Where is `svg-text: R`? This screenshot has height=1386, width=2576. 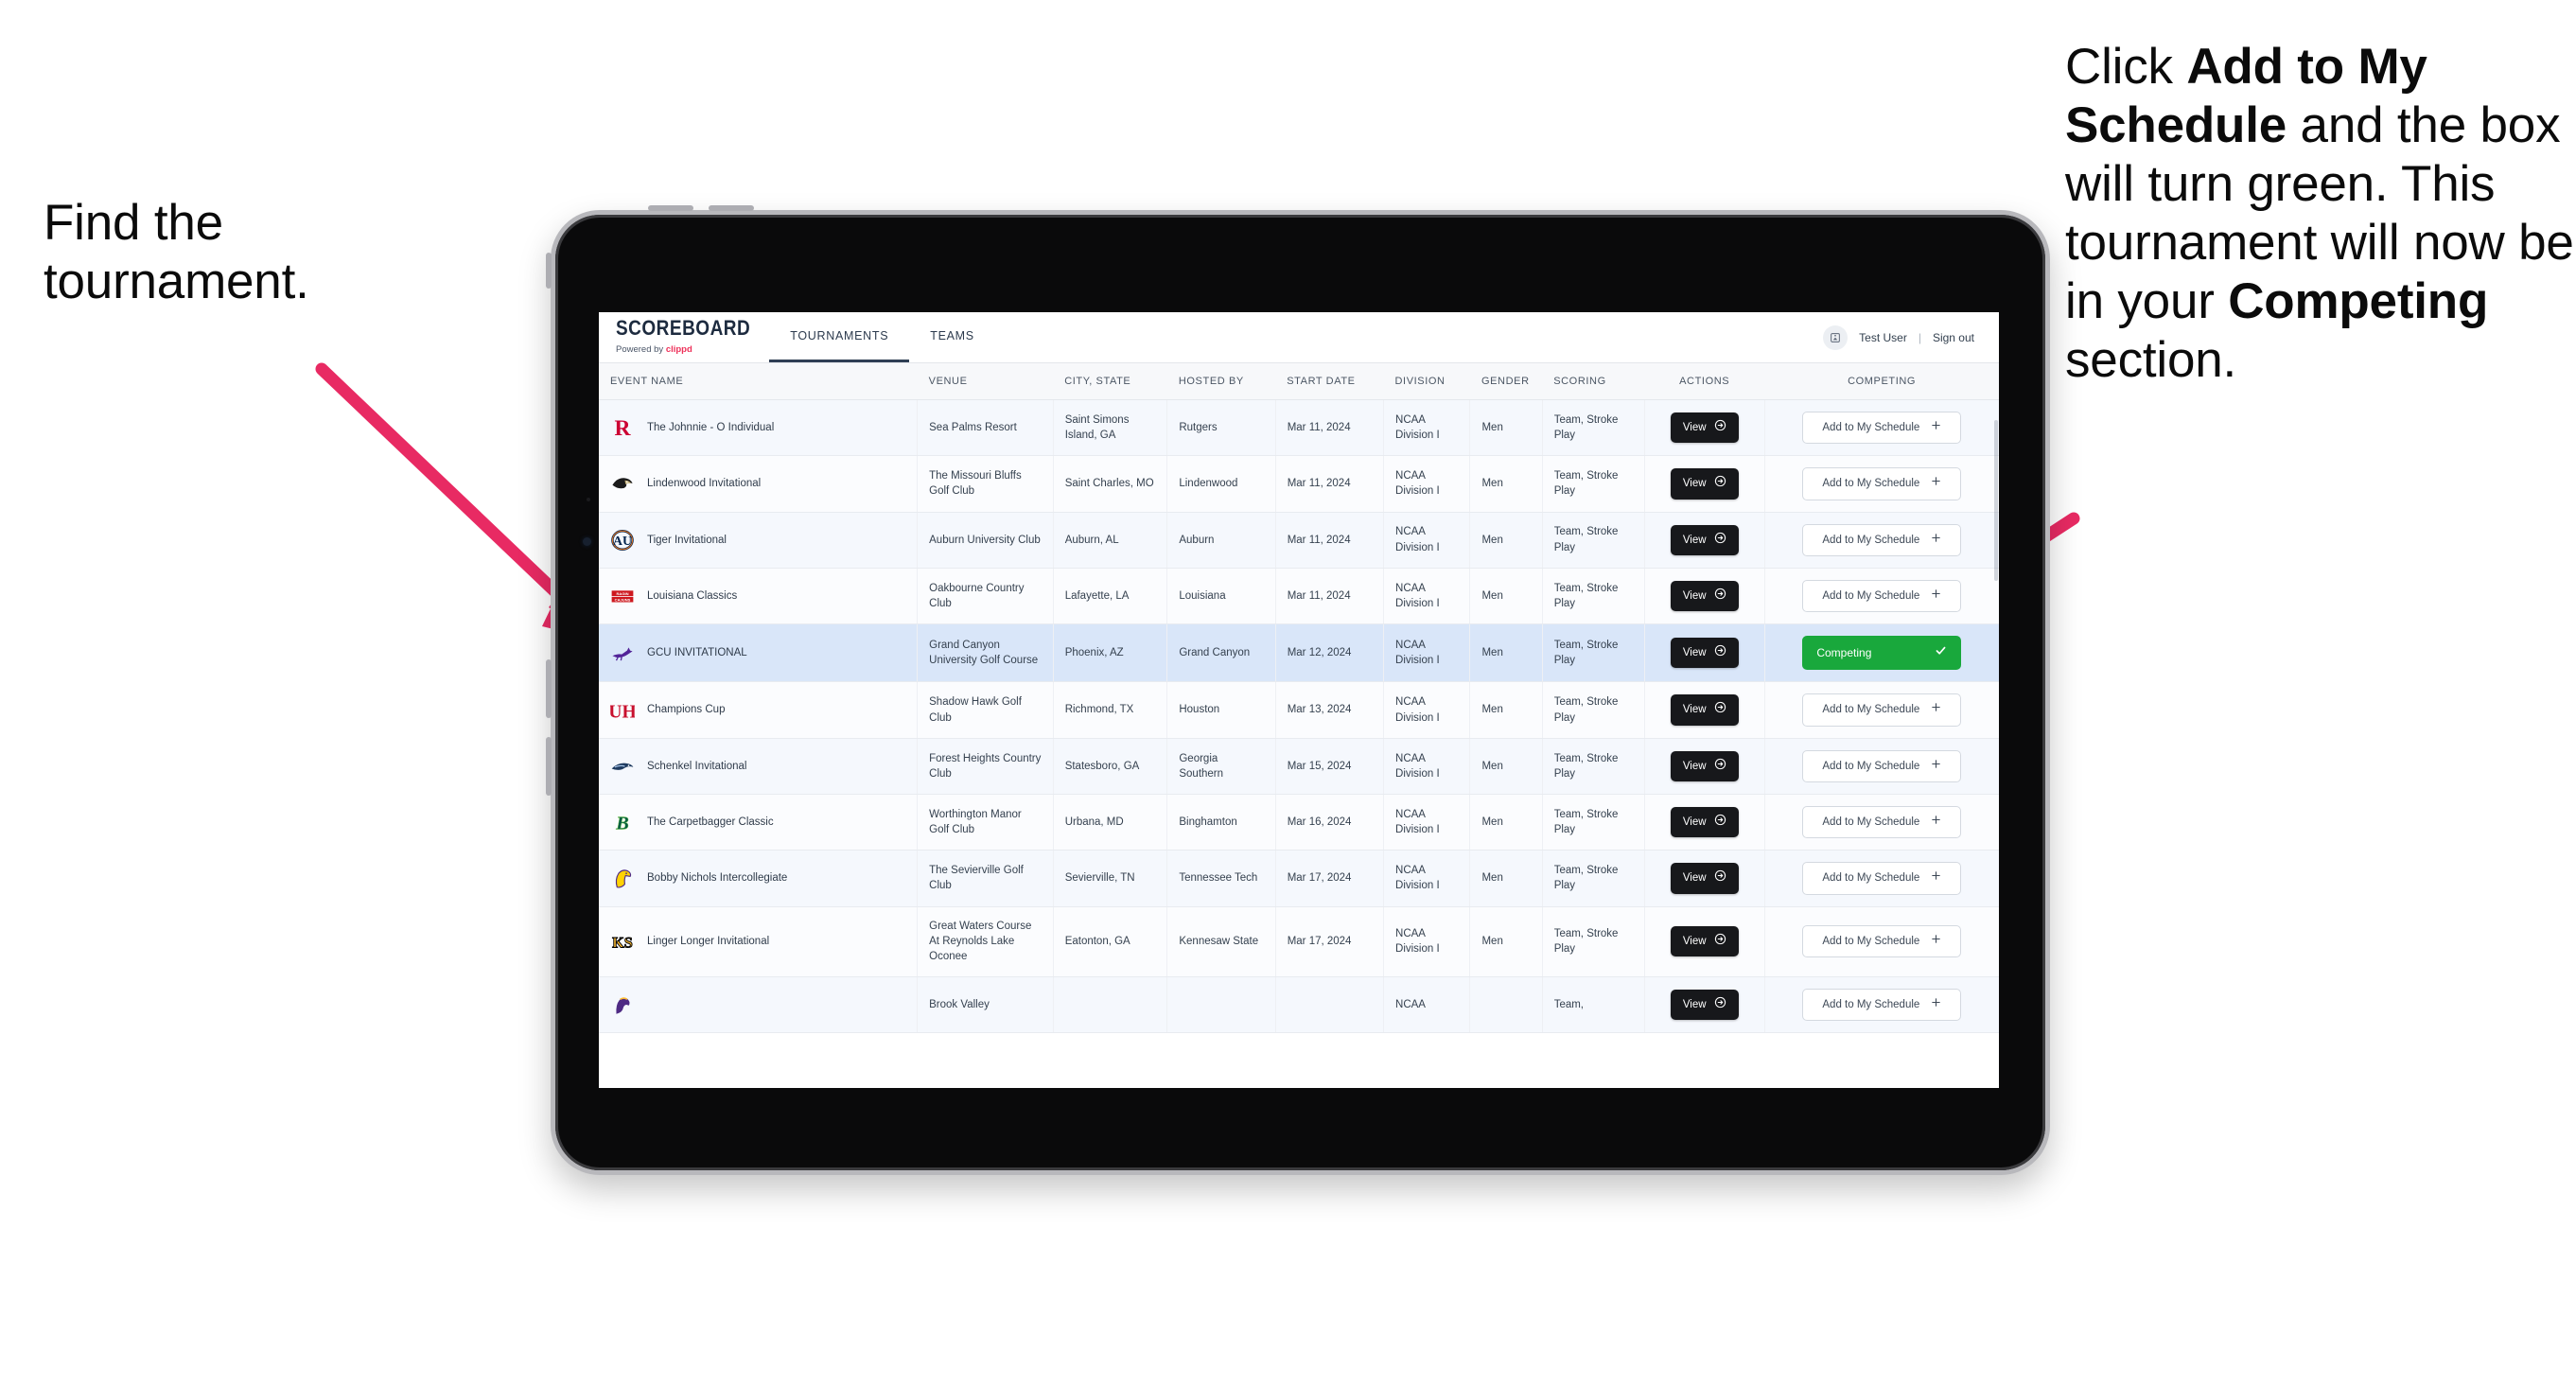 svg-text: R is located at coordinates (622, 428).